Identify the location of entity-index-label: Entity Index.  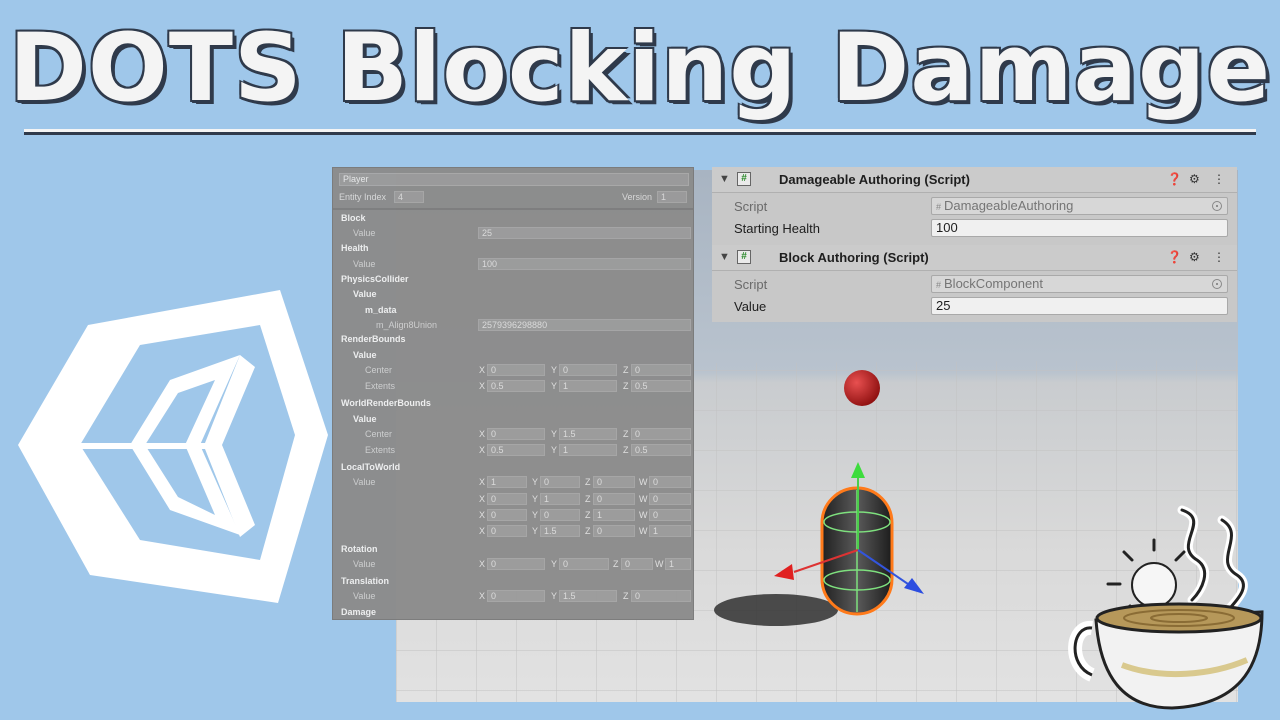
(363, 197).